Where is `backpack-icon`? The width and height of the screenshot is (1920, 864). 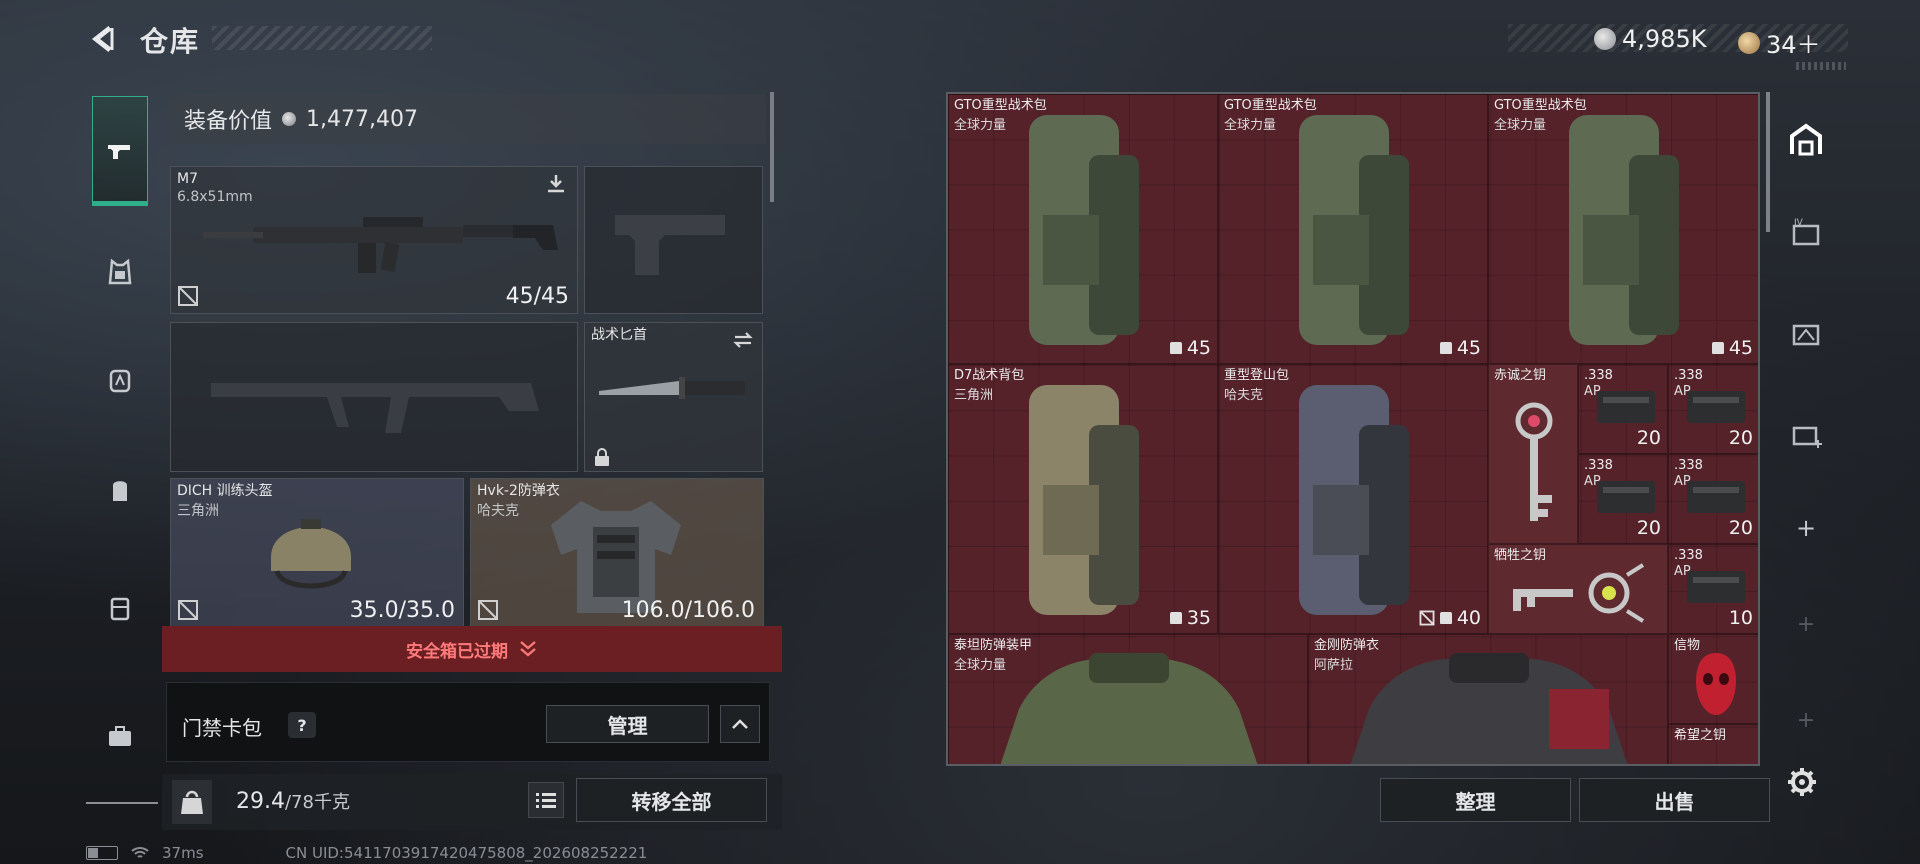
backpack-icon is located at coordinates (120, 491).